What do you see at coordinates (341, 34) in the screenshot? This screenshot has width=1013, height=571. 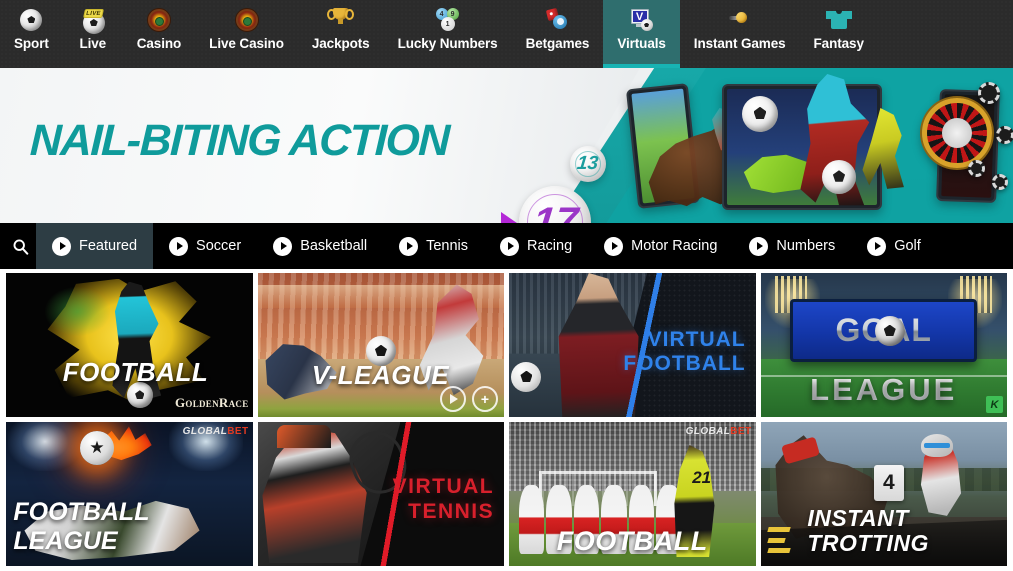 I see `nav-item-jackpots: Jackpots` at bounding box center [341, 34].